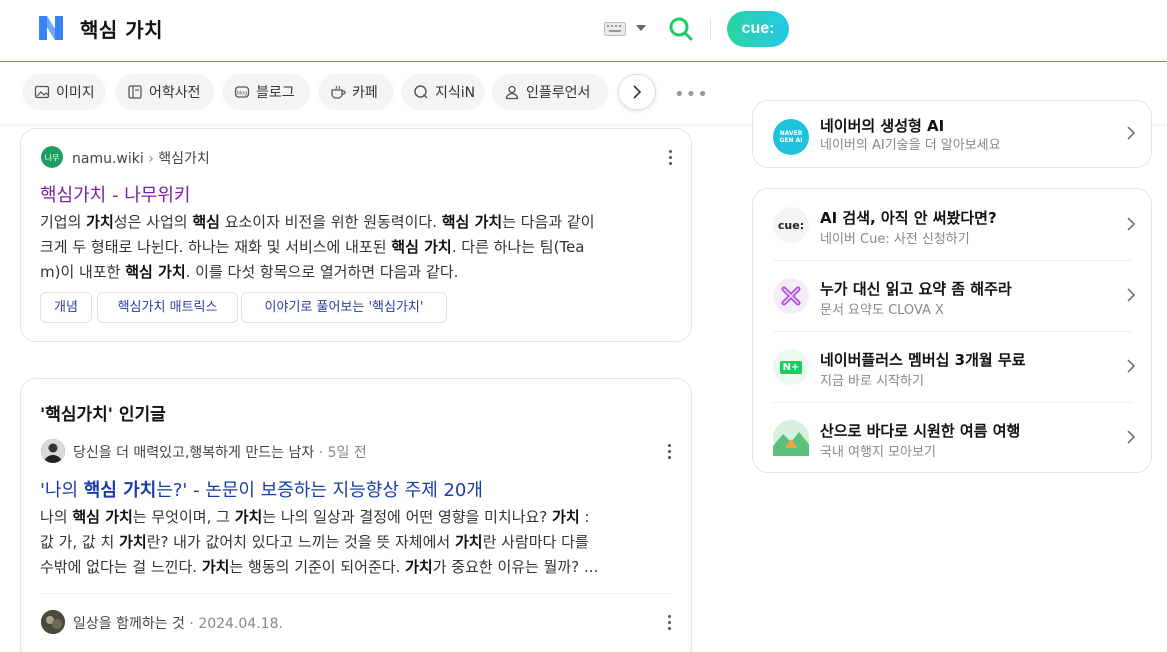  I want to click on promo-title: 산으로 바다로 시원한 여름 여행, so click(920, 431).